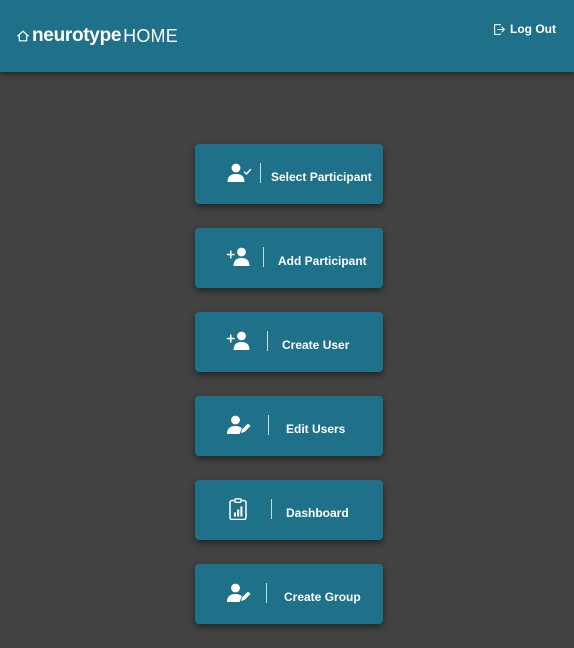 The width and height of the screenshot is (574, 648). I want to click on select-participant-label: Select Participant, so click(321, 177).